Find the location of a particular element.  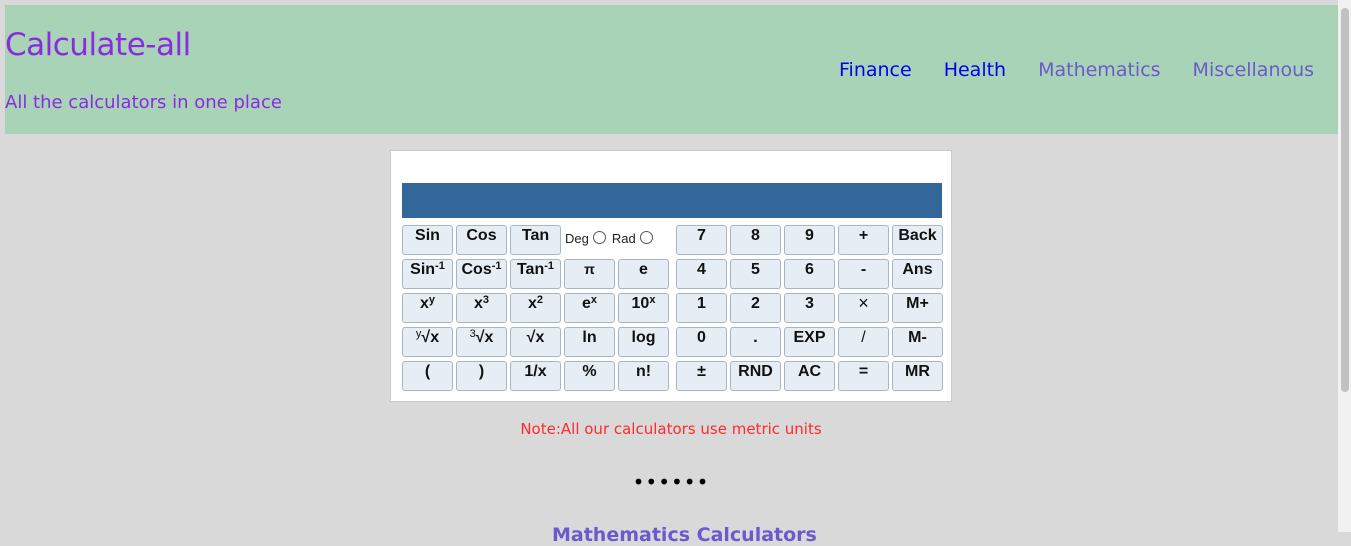

nav-finance: Finance is located at coordinates (875, 70).